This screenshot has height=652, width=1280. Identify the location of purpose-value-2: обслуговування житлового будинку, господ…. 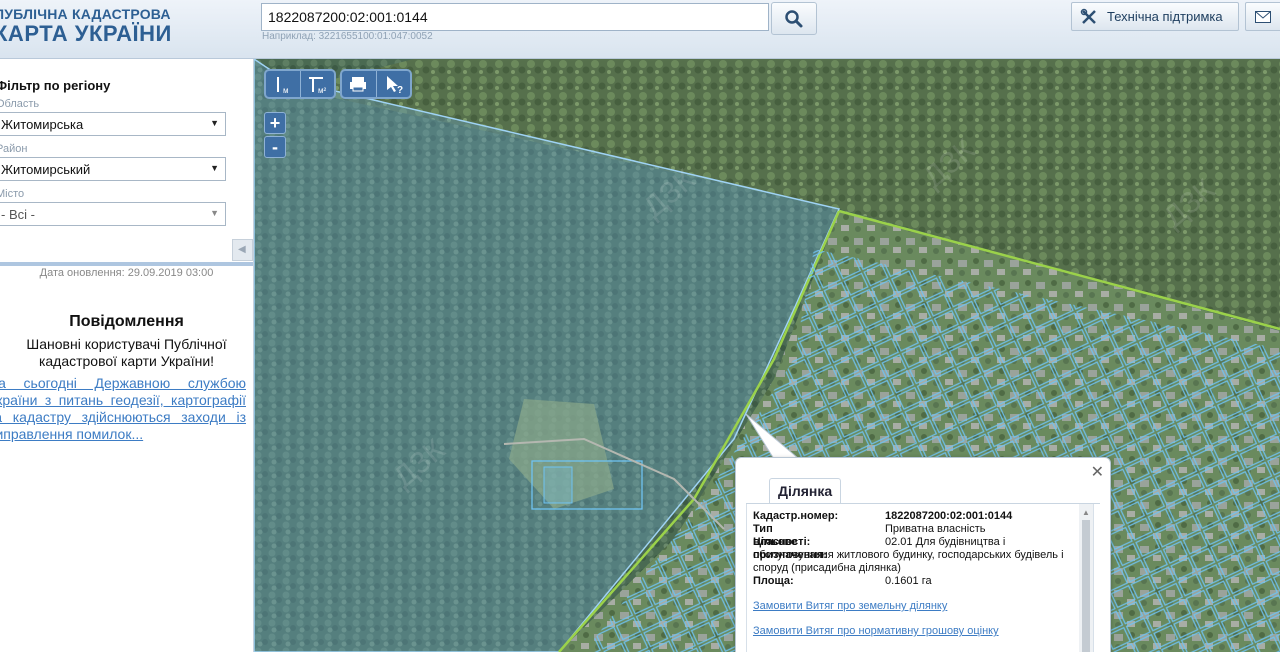
(908, 555).